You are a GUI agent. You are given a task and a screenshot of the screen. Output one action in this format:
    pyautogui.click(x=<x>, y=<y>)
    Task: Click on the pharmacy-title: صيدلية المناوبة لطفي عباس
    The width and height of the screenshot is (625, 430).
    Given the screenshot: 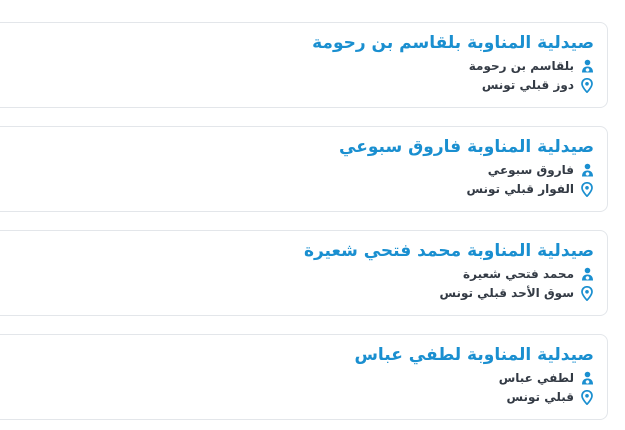 What is the action you would take?
    pyautogui.click(x=474, y=355)
    